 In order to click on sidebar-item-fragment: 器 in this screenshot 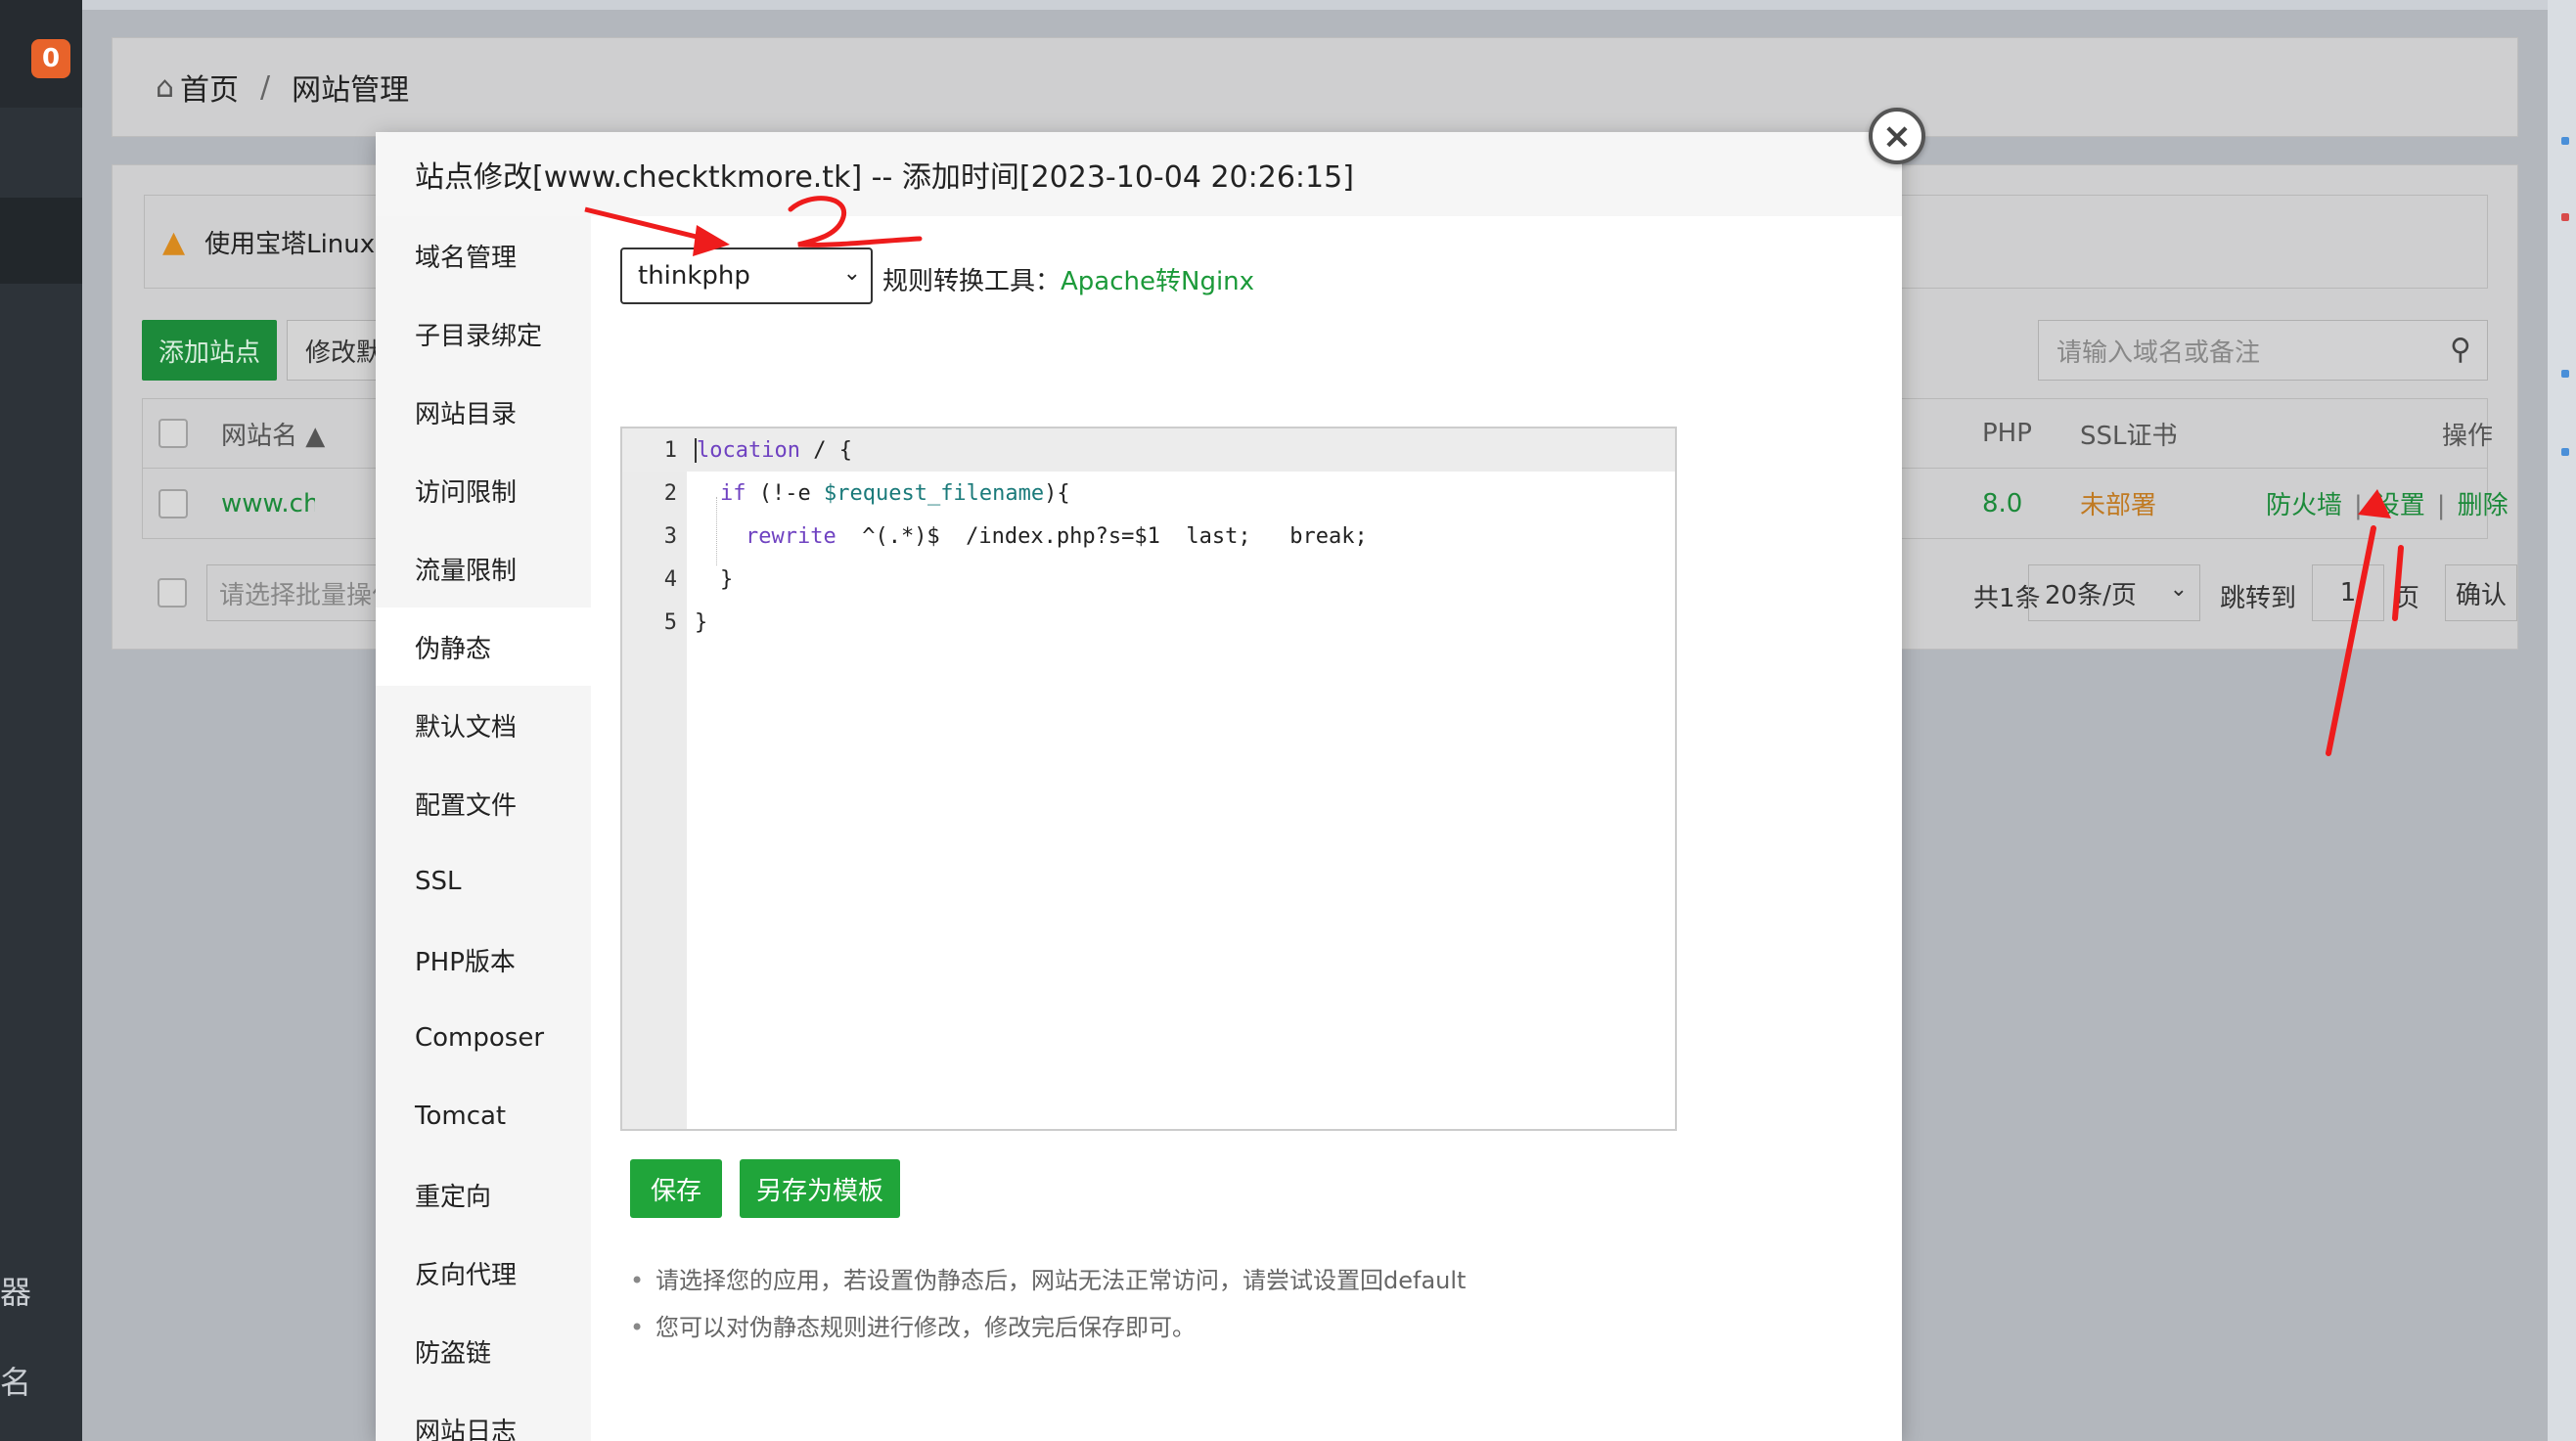, I will do `click(15, 1290)`.